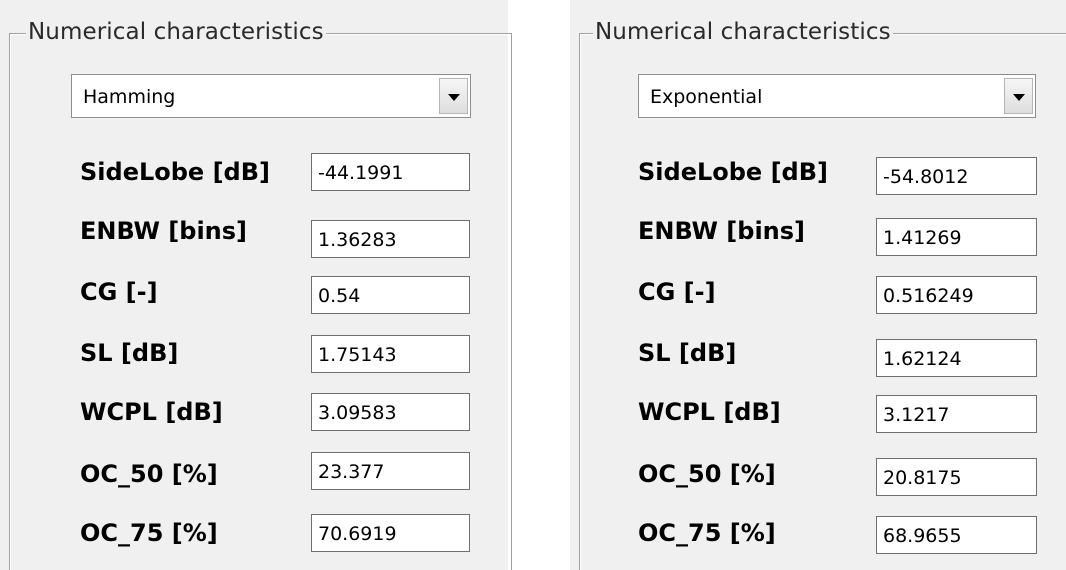 The width and height of the screenshot is (1066, 570). Describe the element at coordinates (271, 96) in the screenshot. I see `window-type-dropdown: Hamming` at that location.